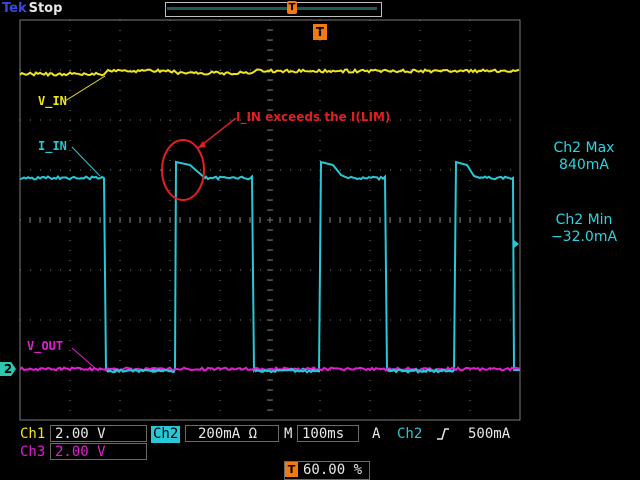 This screenshot has height=480, width=640. I want to click on ch2-scale: 200mA Ω, so click(232, 433).